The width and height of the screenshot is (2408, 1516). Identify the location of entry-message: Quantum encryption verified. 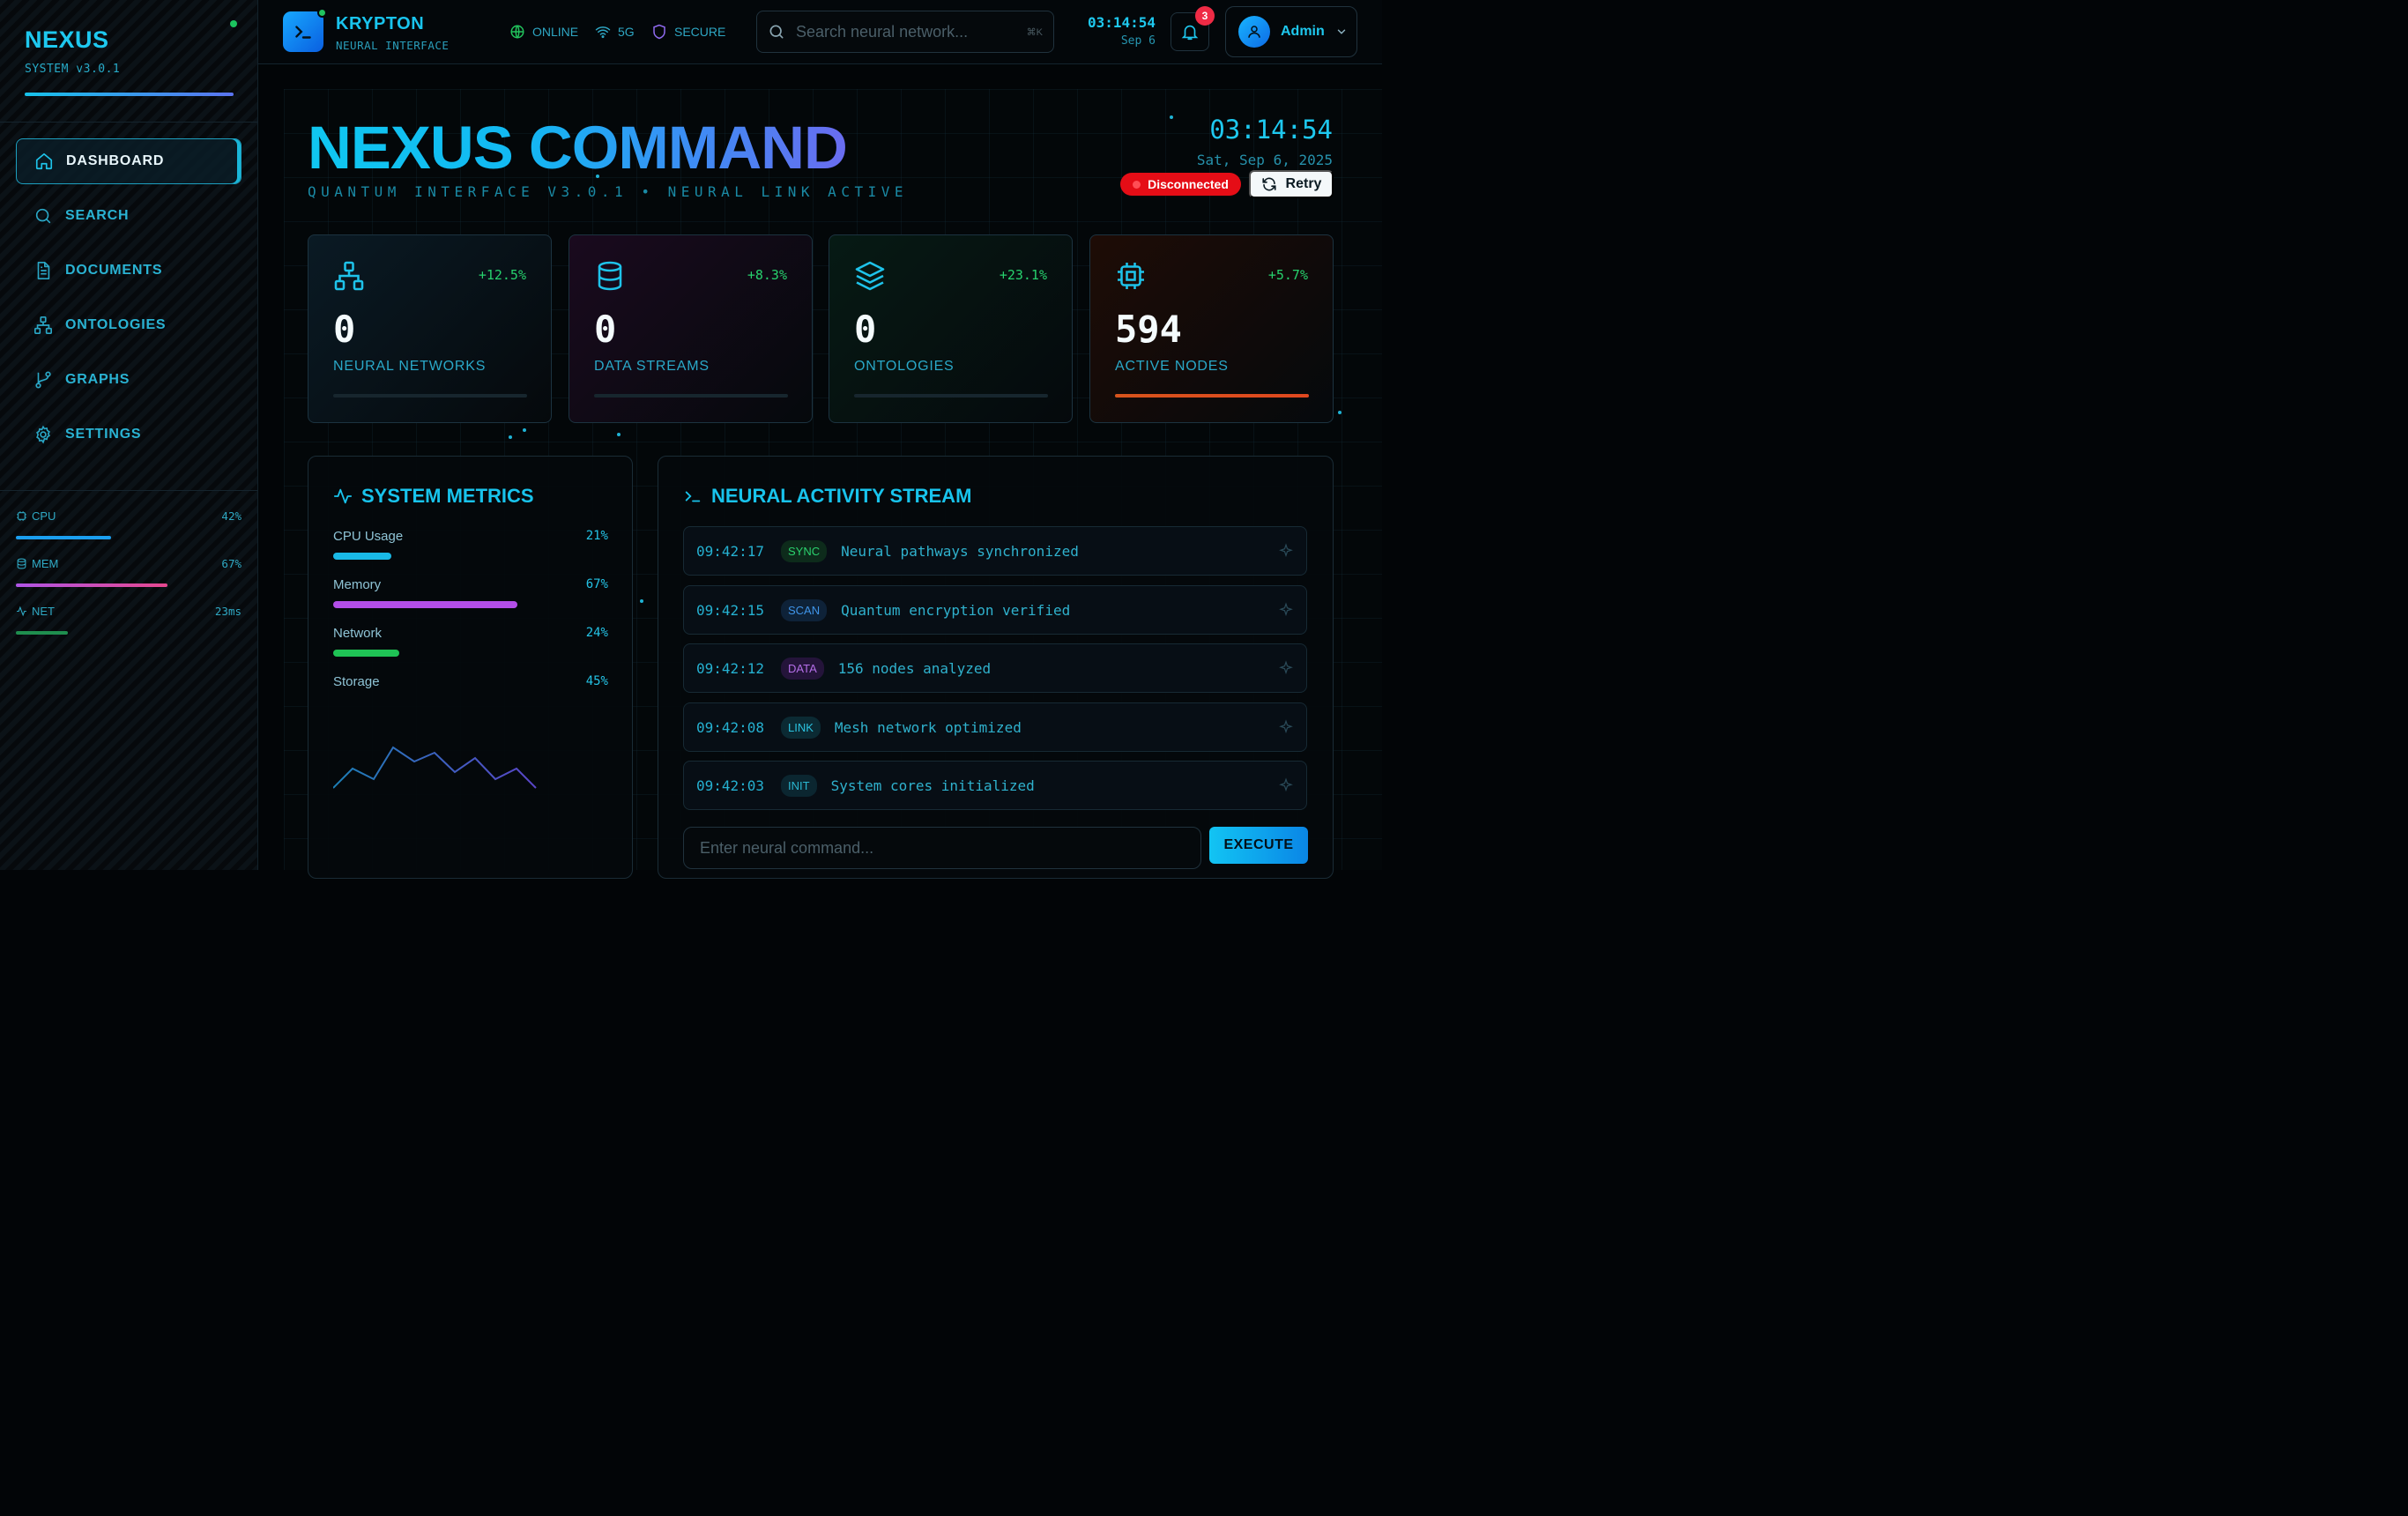
(956, 610).